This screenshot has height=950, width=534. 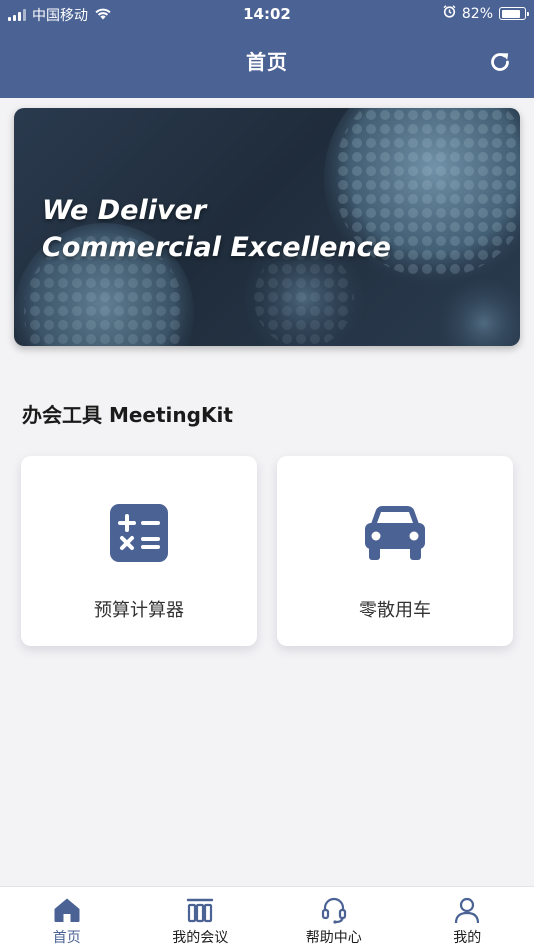 I want to click on user-icon, so click(x=467, y=910).